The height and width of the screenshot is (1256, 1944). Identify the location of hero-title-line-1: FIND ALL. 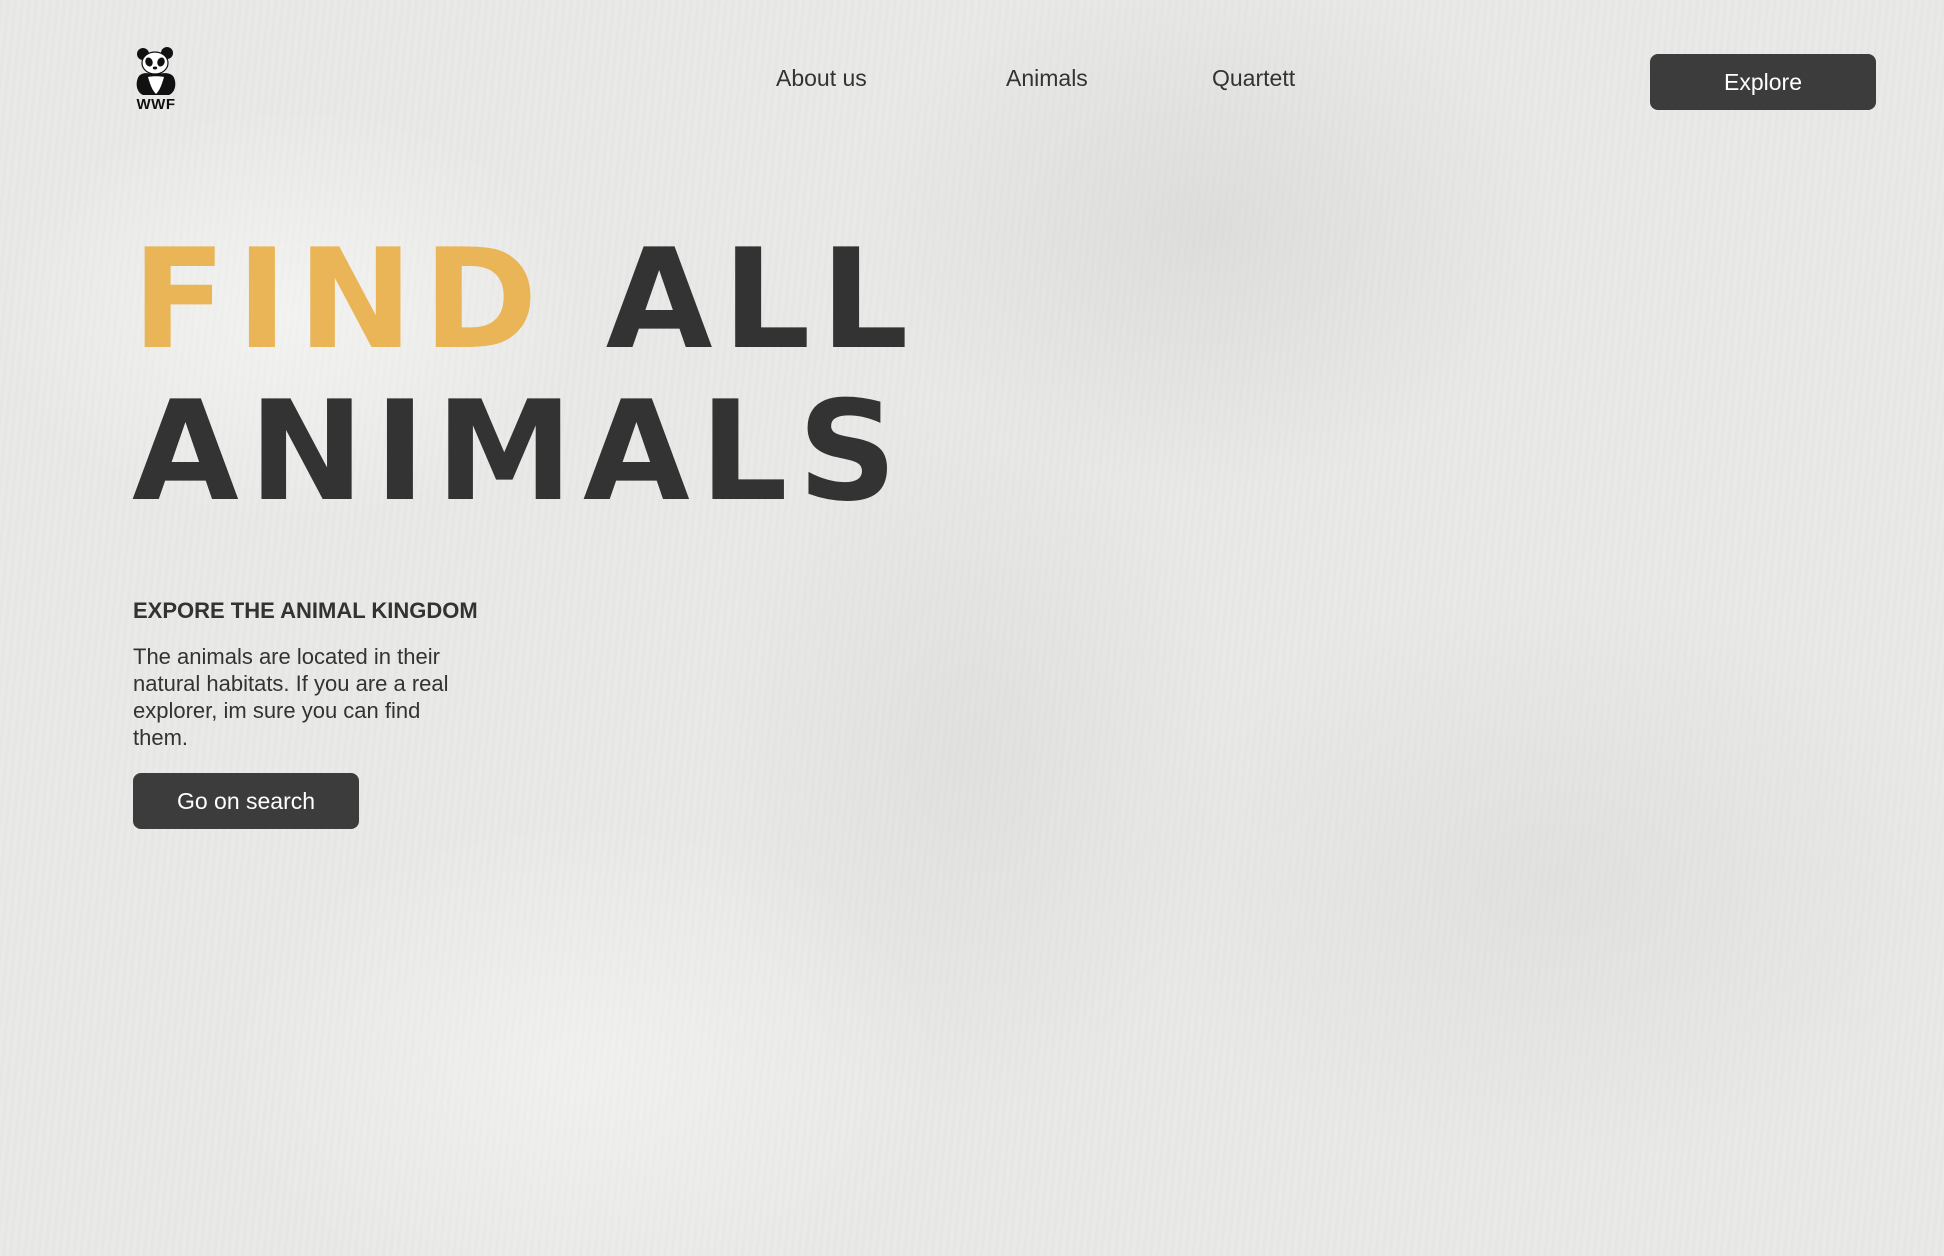
(525, 300).